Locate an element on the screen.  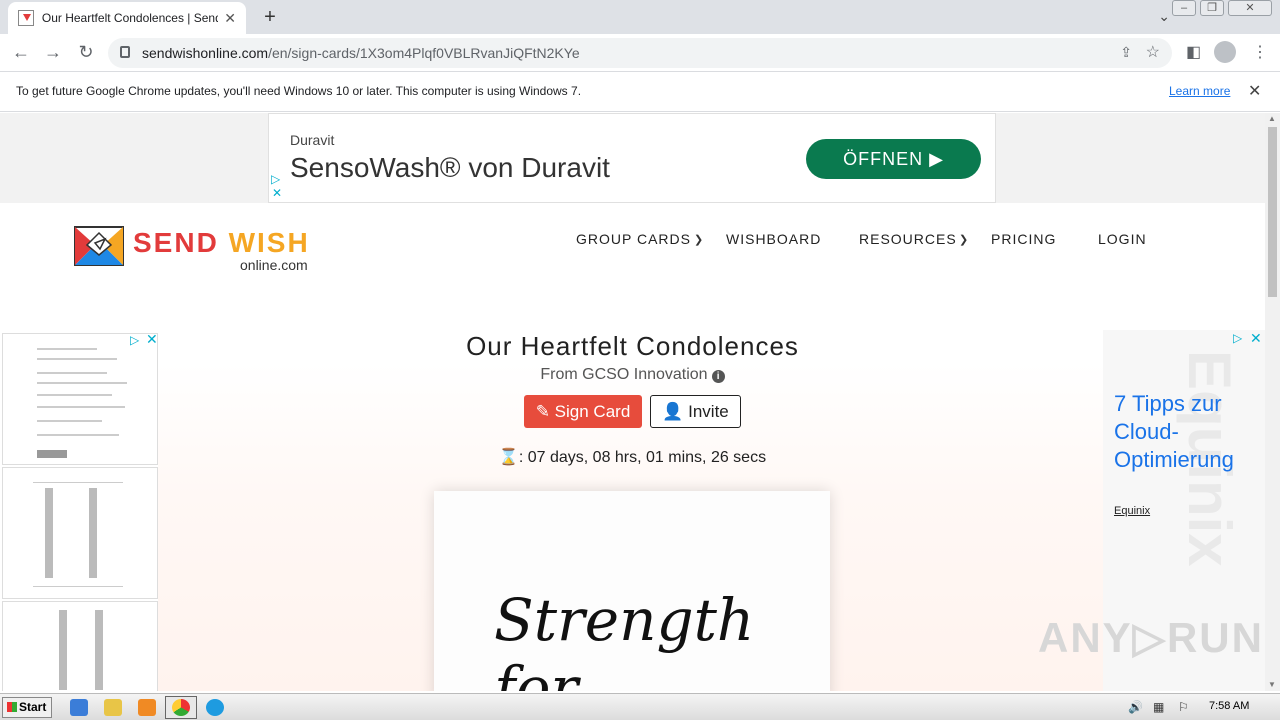
card-from-line: From GCSO Innovation i is located at coordinates (632, 375).